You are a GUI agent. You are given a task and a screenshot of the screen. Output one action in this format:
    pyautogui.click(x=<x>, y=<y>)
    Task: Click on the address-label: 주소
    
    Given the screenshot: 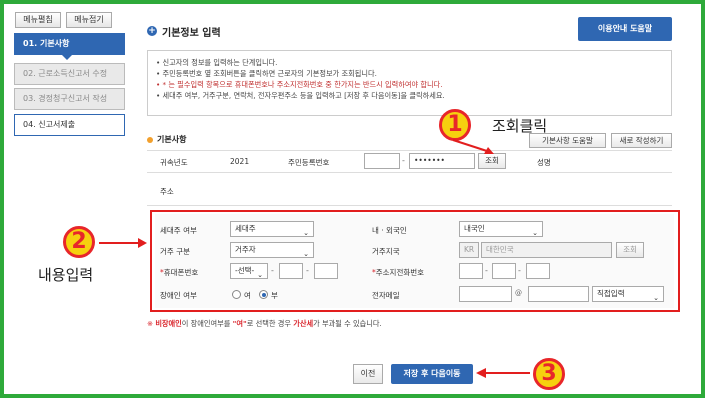 What is the action you would take?
    pyautogui.click(x=167, y=191)
    